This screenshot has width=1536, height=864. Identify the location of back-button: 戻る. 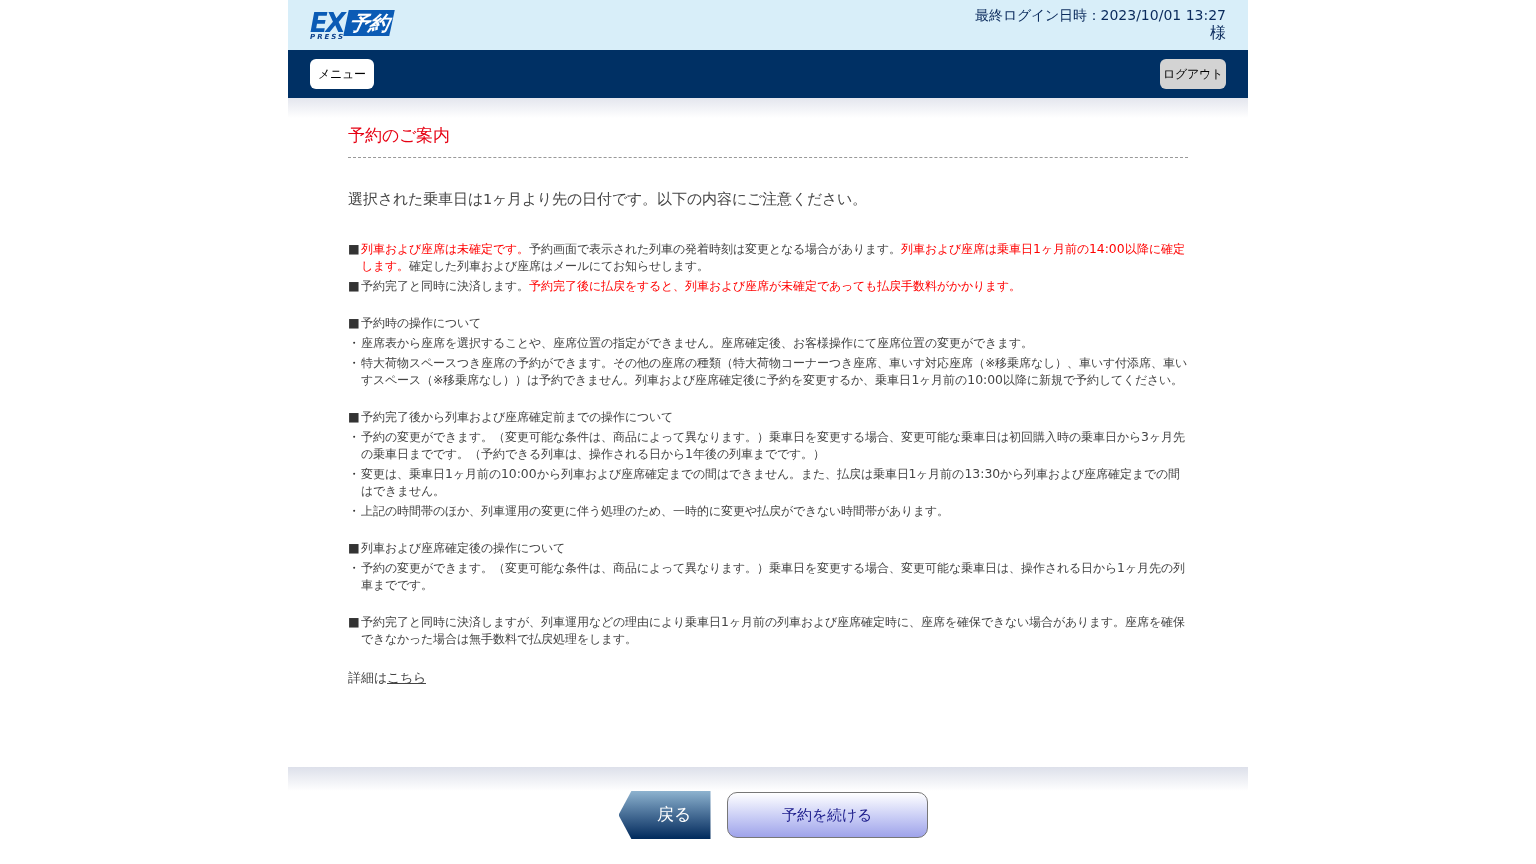
(664, 815).